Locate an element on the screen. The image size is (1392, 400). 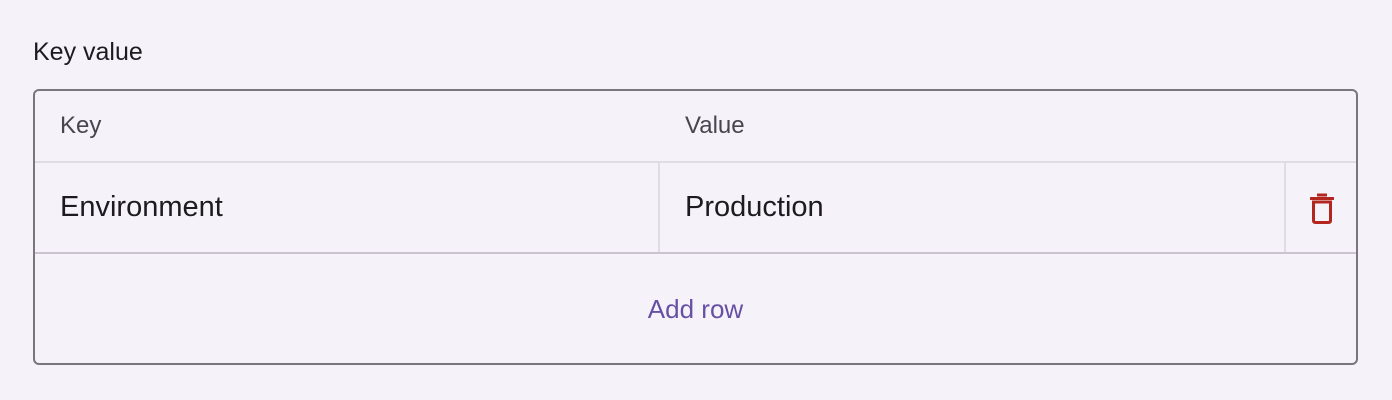
key-column-header: Key is located at coordinates (81, 125).